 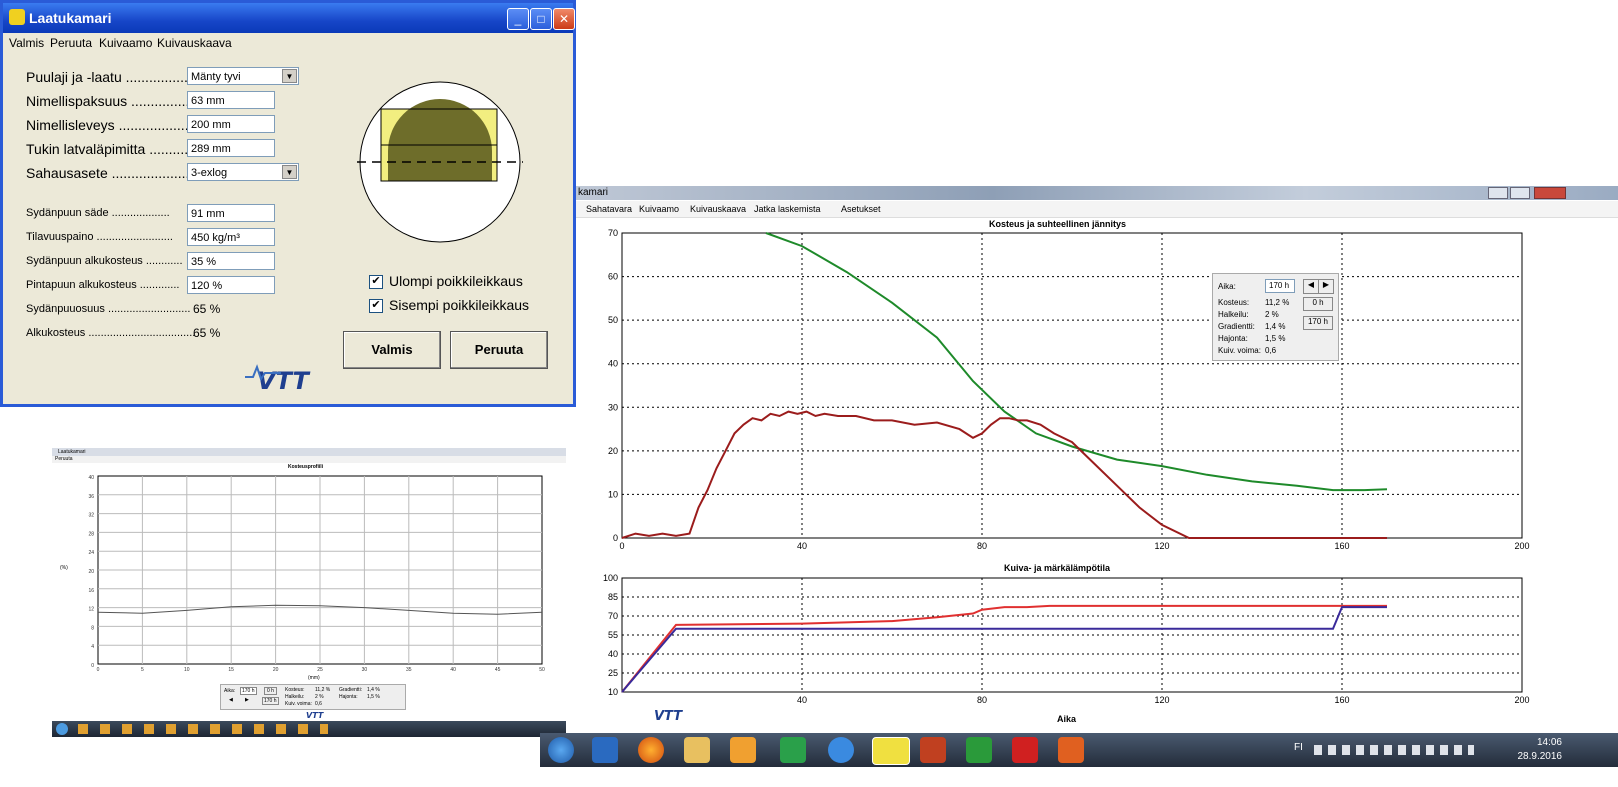 I want to click on cube-app-icon, so click(x=979, y=750).